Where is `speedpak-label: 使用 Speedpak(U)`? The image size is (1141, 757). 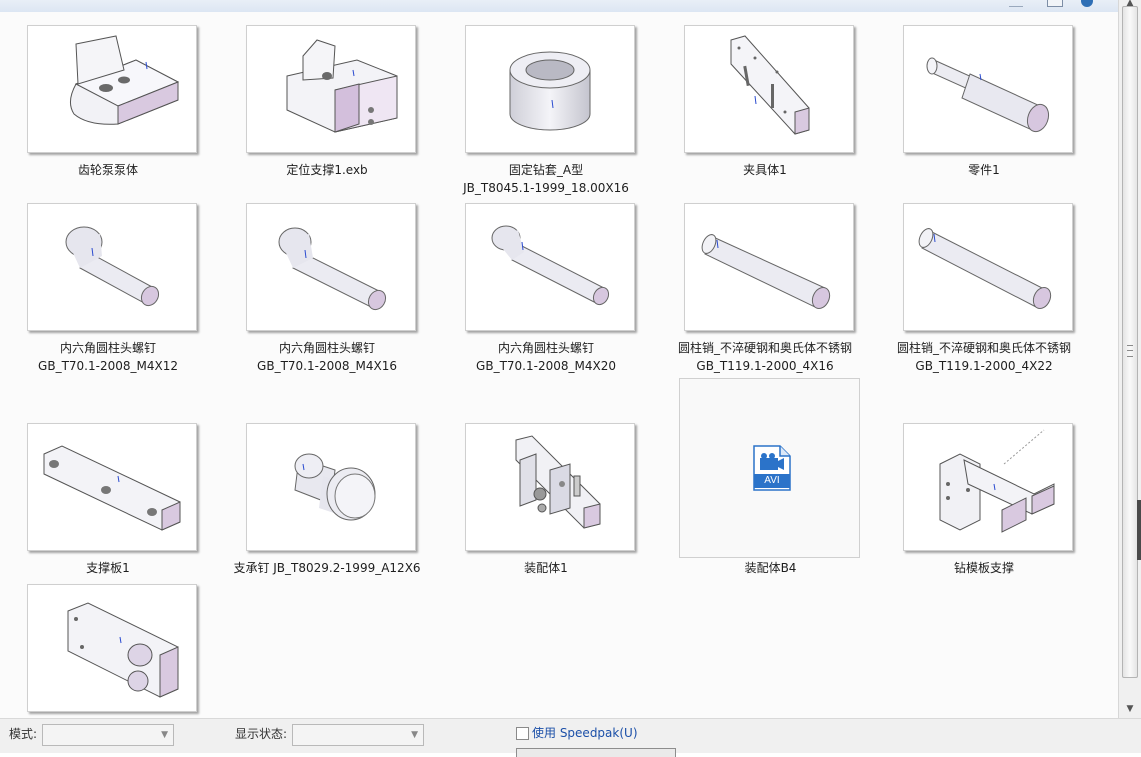 speedpak-label: 使用 Speedpak(U) is located at coordinates (585, 732).